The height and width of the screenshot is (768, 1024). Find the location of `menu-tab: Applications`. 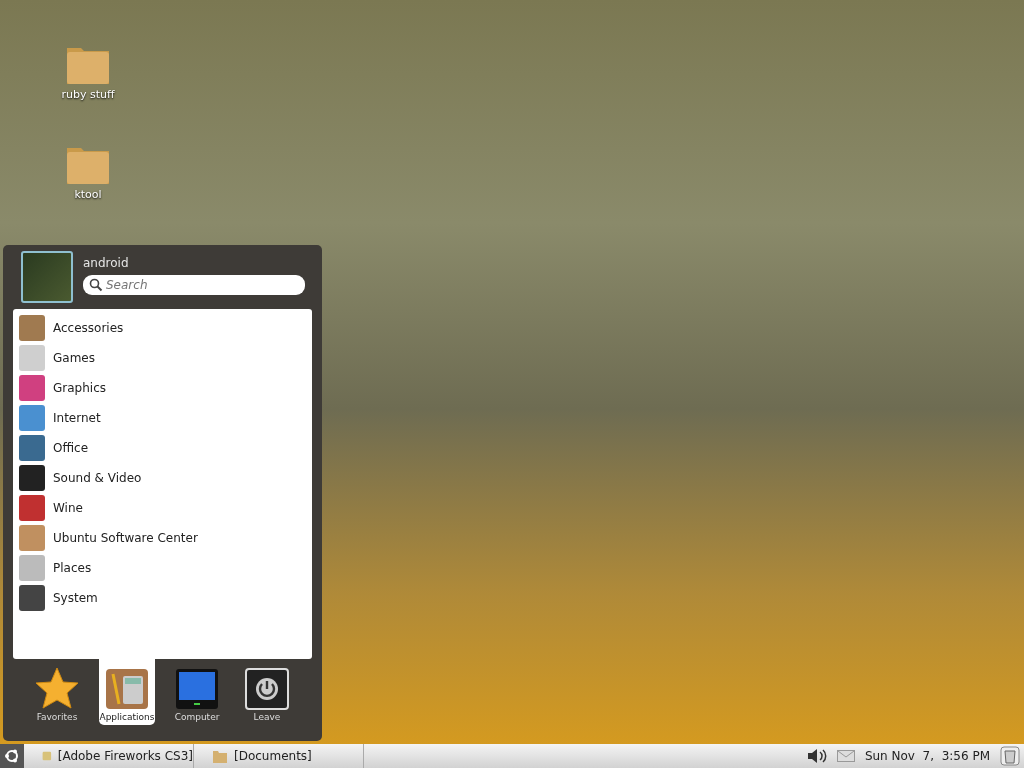

menu-tab: Applications is located at coordinates (127, 692).